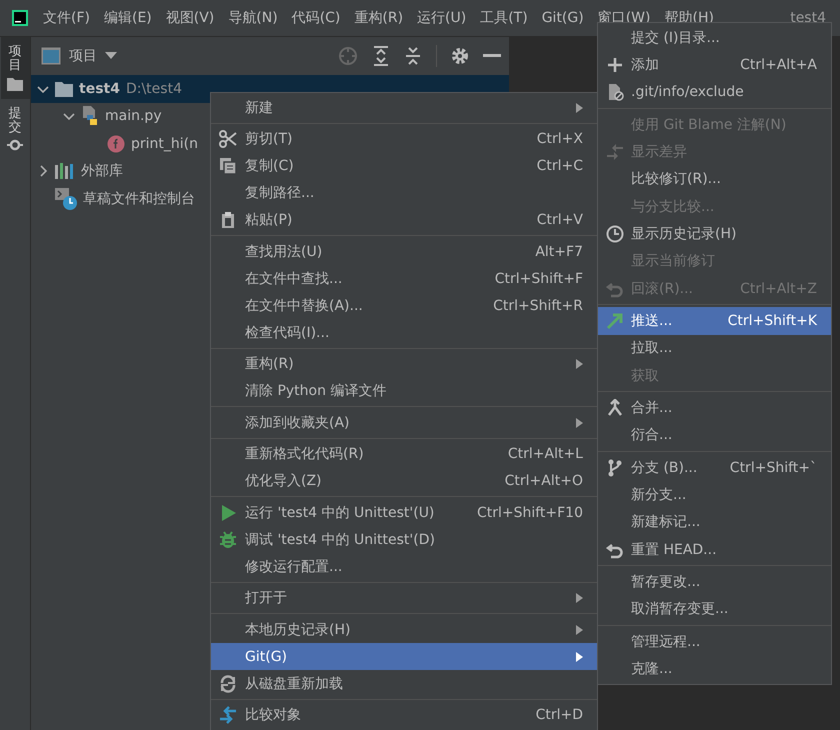  Describe the element at coordinates (99, 88) in the screenshot. I see `tree-label: test4` at that location.